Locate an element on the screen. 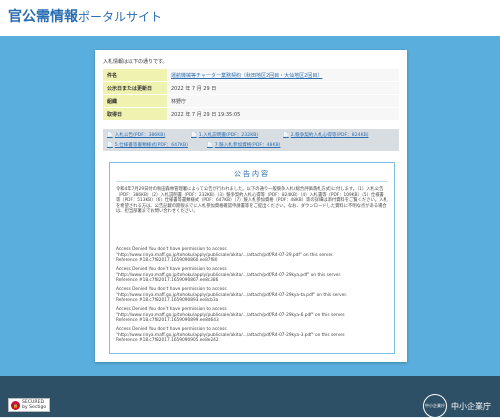 The image size is (500, 418). site-header: 官公需情報ポータルサイト is located at coordinates (250, 18).